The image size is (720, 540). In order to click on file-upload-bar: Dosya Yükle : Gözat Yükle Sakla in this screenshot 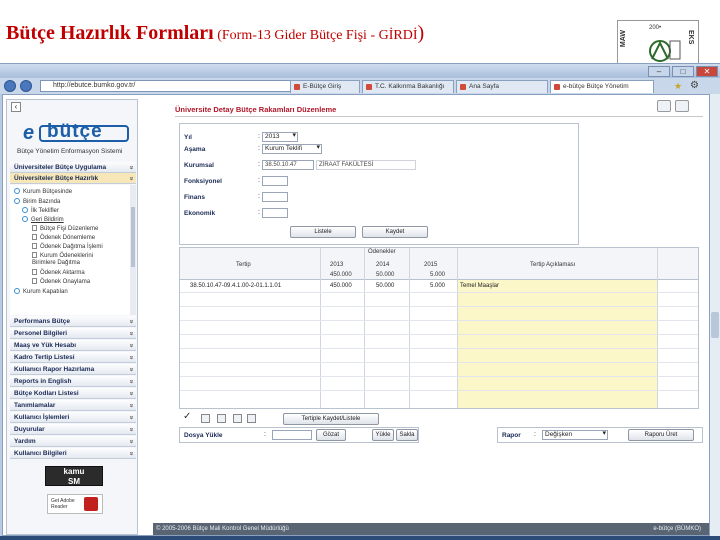, I will do `click(299, 435)`.